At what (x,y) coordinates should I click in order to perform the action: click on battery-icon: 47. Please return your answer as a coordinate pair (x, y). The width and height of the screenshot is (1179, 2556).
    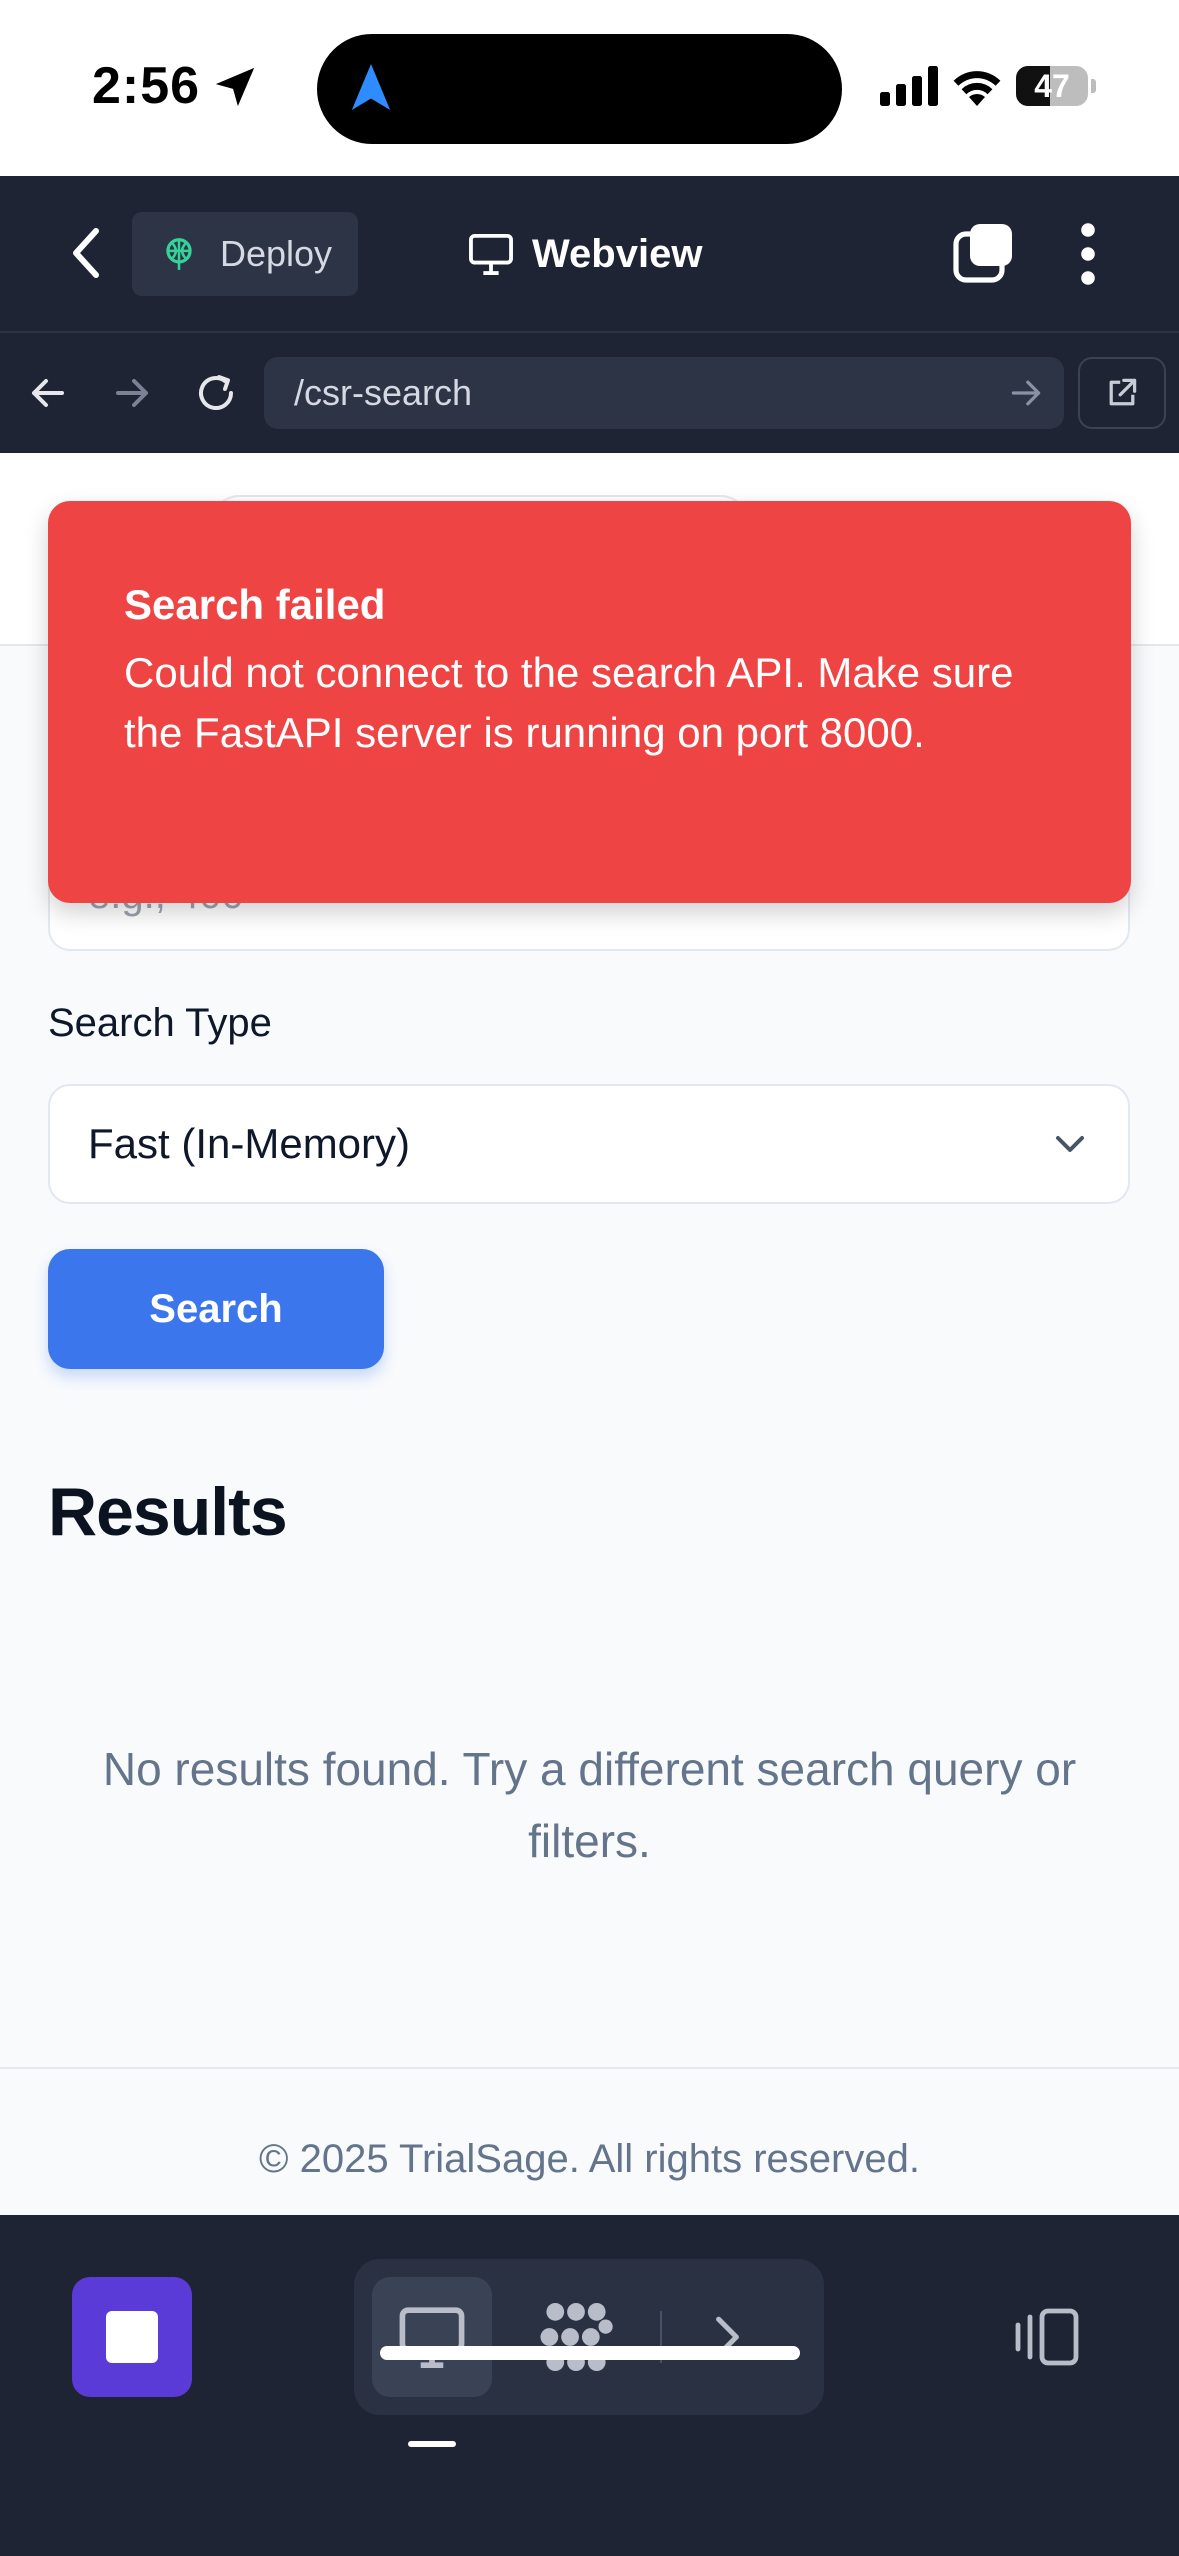
    Looking at the image, I should click on (1056, 86).